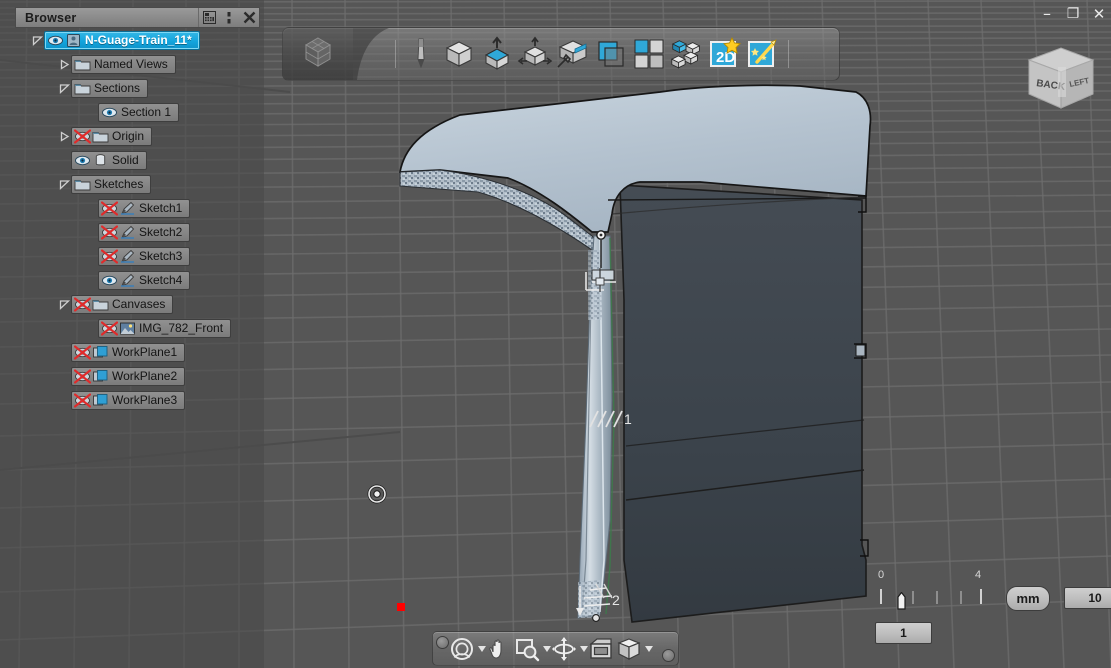 Image resolution: width=1111 pixels, height=668 pixels. I want to click on tree-node-named-views: Named Views, so click(132, 64).